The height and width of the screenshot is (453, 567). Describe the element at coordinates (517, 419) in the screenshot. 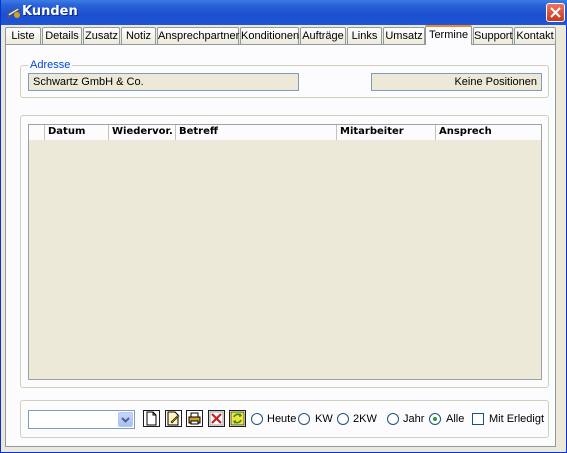

I see `label-mit-erledigt: Mit Erledigt` at that location.